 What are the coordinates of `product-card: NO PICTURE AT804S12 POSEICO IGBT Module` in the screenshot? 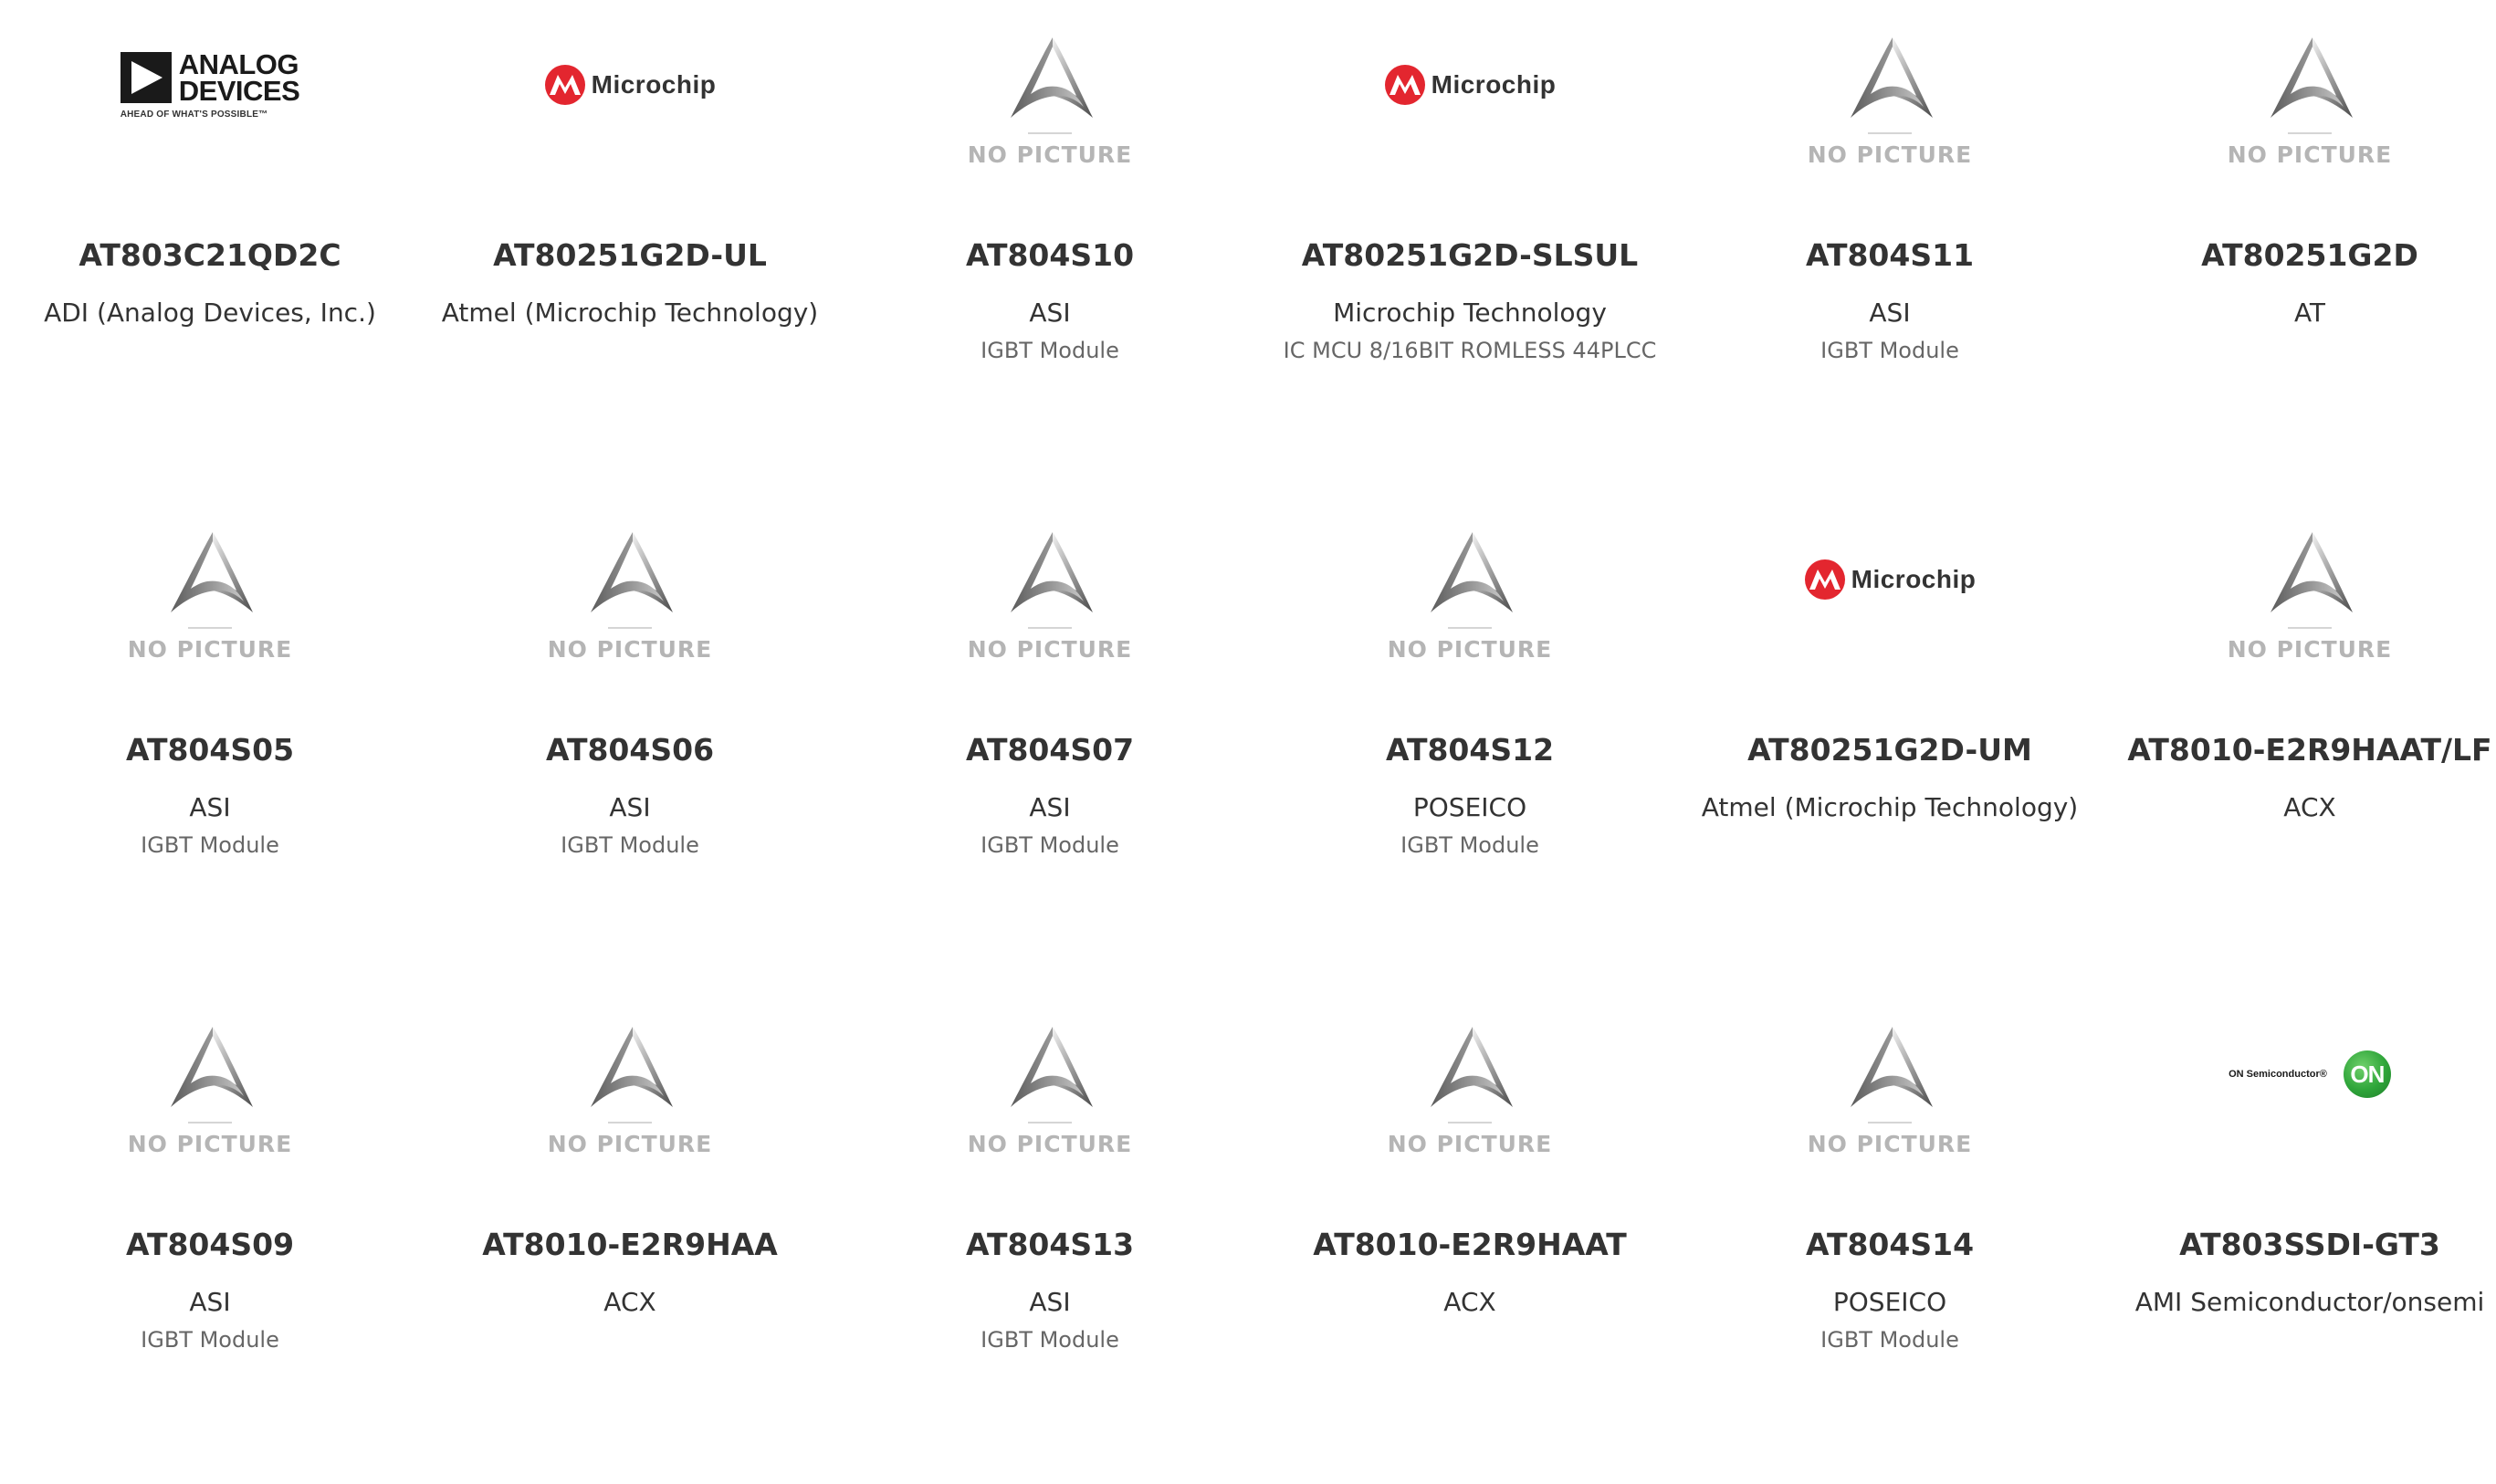 It's located at (1470, 742).